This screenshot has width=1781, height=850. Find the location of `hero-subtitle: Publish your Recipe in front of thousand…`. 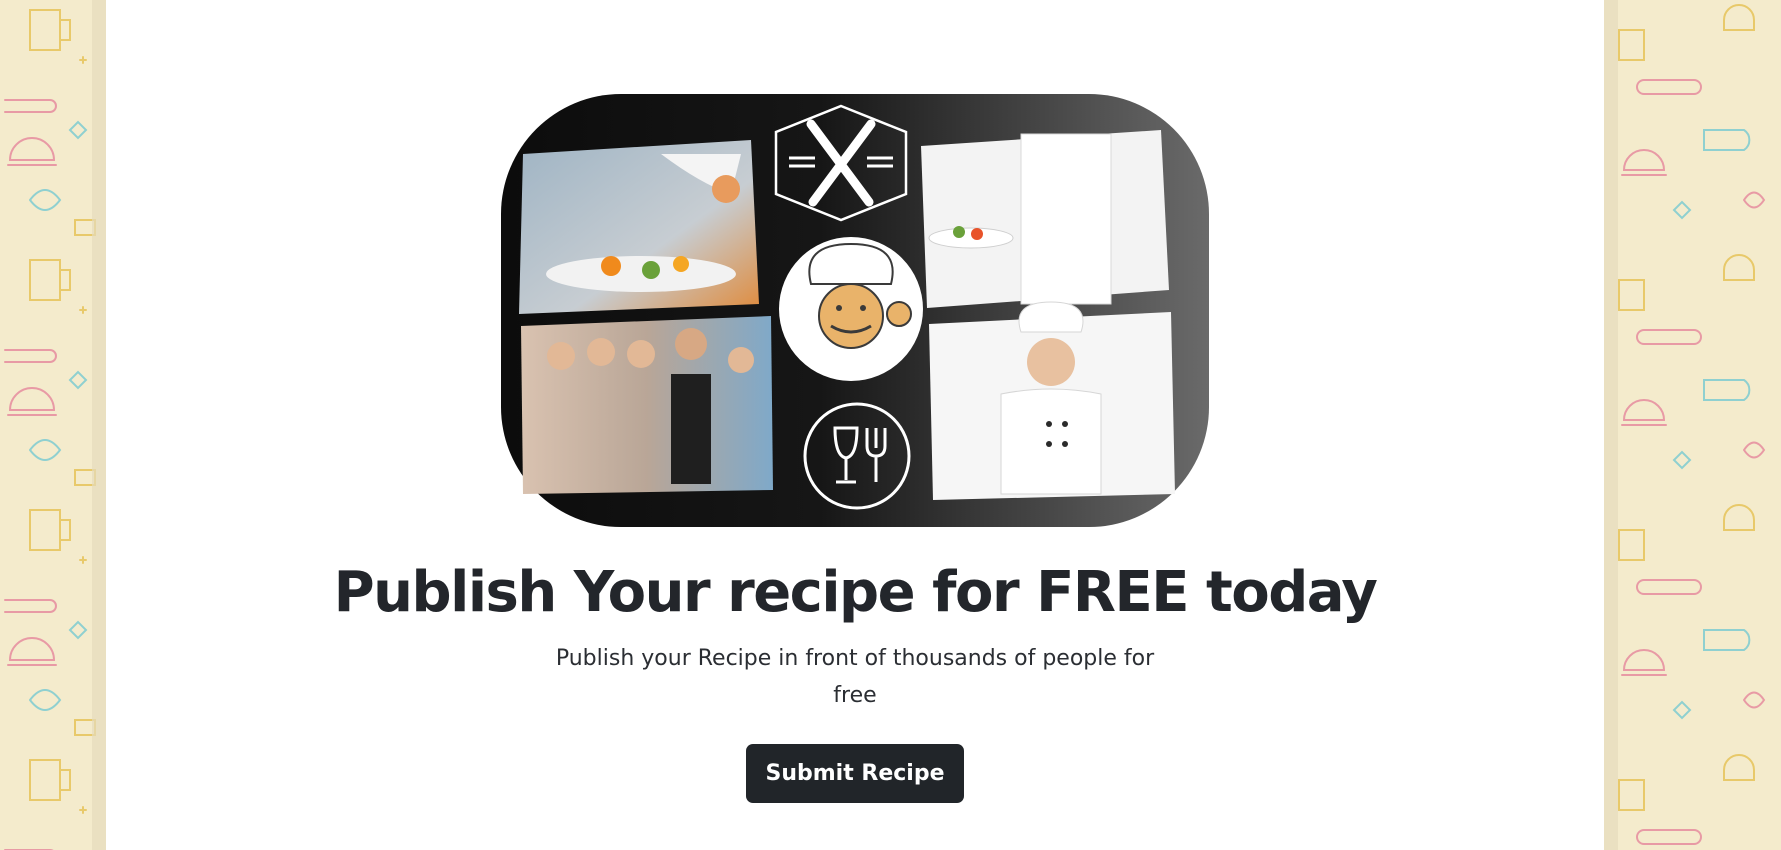

hero-subtitle: Publish your Recipe in front of thousand… is located at coordinates (855, 677).